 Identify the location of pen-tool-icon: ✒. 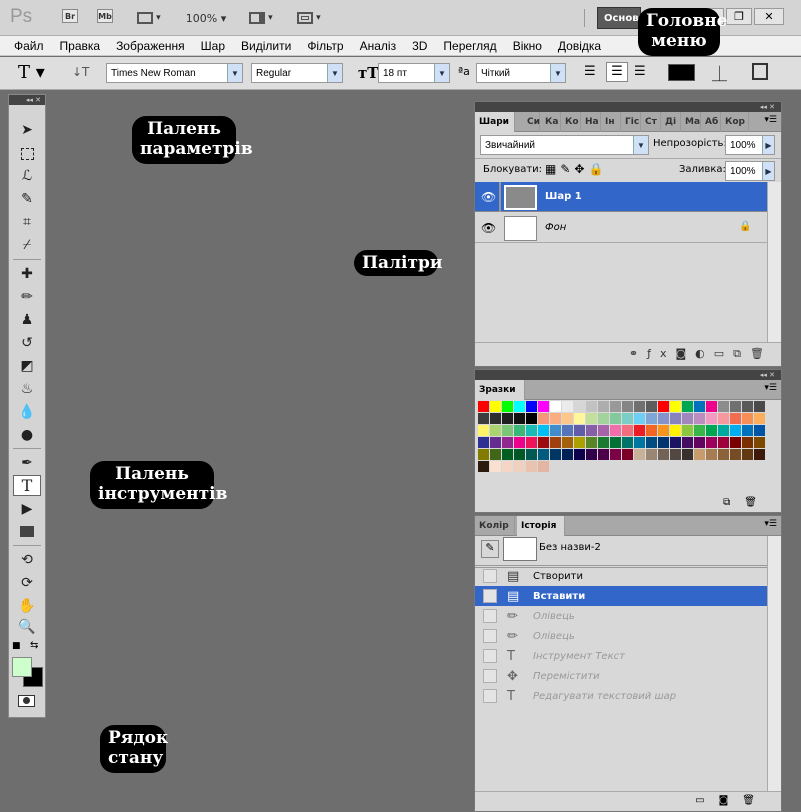
(27, 462).